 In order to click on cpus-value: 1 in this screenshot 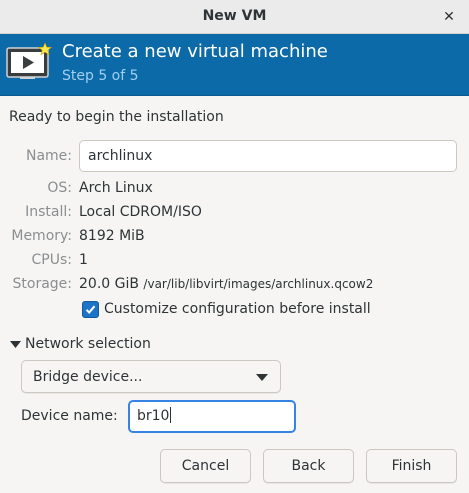, I will do `click(83, 260)`.